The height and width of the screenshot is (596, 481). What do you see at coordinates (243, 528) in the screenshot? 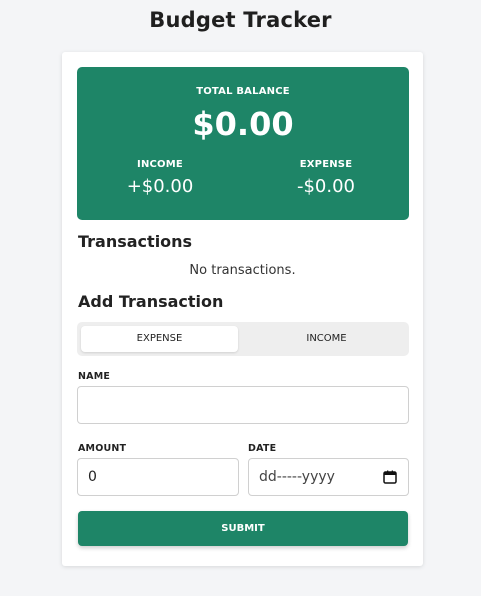
I see `submit-button: SUBMIT` at bounding box center [243, 528].